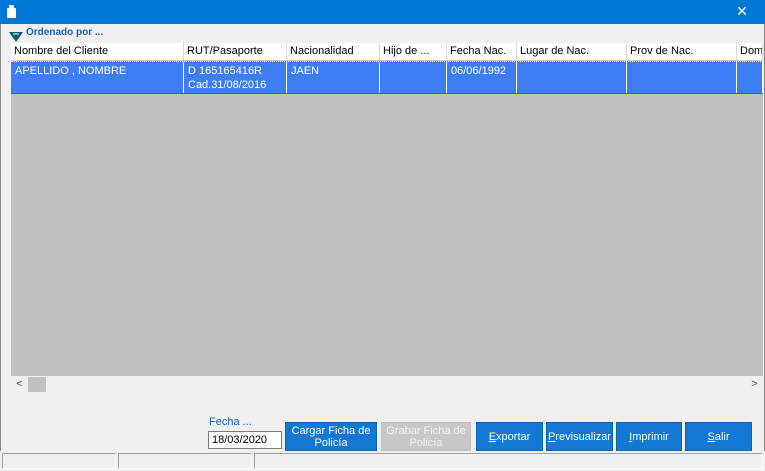 Image resolution: width=765 pixels, height=471 pixels. I want to click on cell-nacionalidad: JAEN, so click(333, 77).